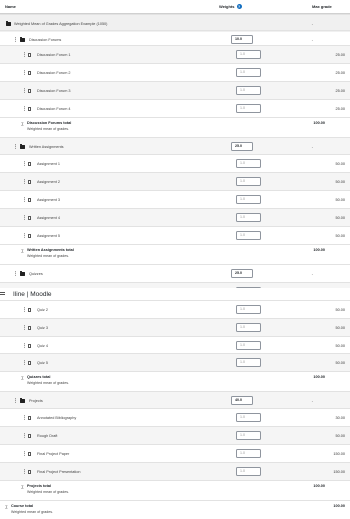 The width and height of the screenshot is (350, 519). Describe the element at coordinates (175, 146) in the screenshot. I see `category-row-written: ⋮ Written Assignments 25.0 -` at that location.